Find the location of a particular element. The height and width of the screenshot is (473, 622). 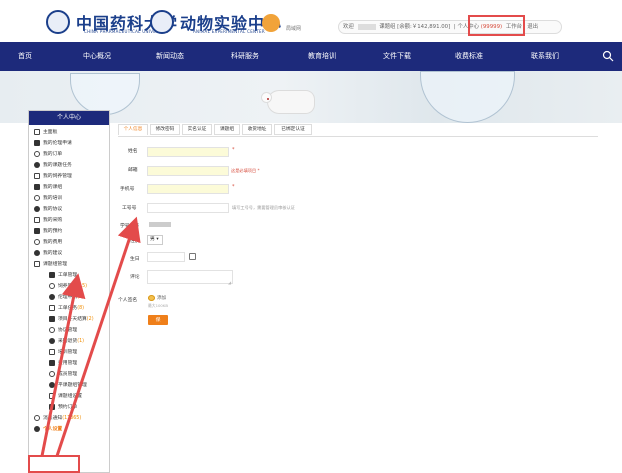

email-required-hint: 这是必填项目 * is located at coordinates (245, 170).